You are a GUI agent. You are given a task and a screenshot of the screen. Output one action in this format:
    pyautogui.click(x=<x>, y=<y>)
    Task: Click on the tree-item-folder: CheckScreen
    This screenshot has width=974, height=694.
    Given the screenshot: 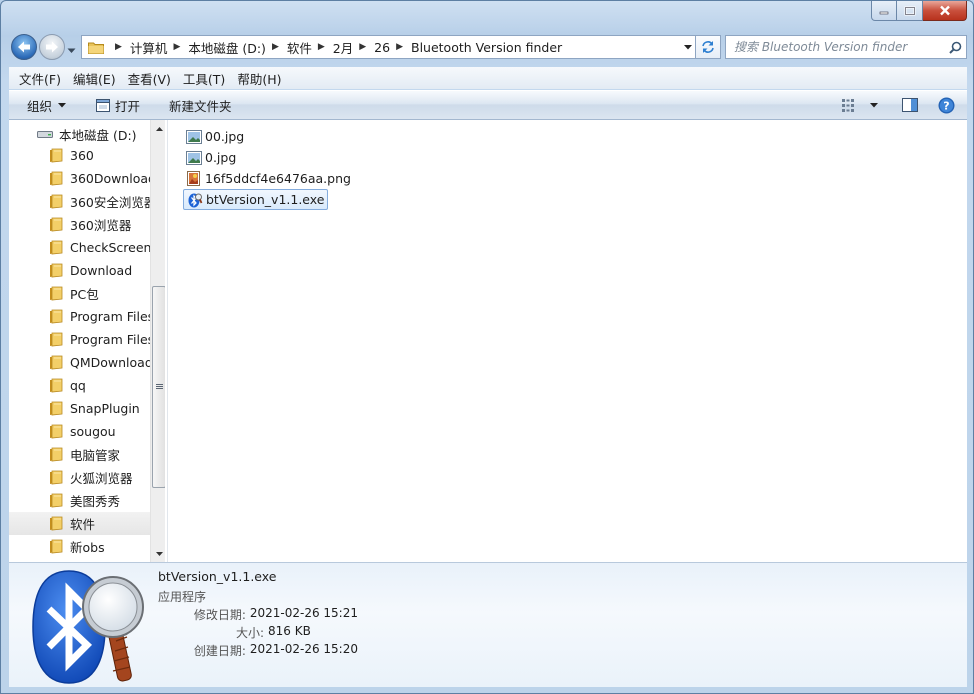 What is the action you would take?
    pyautogui.click(x=79, y=247)
    